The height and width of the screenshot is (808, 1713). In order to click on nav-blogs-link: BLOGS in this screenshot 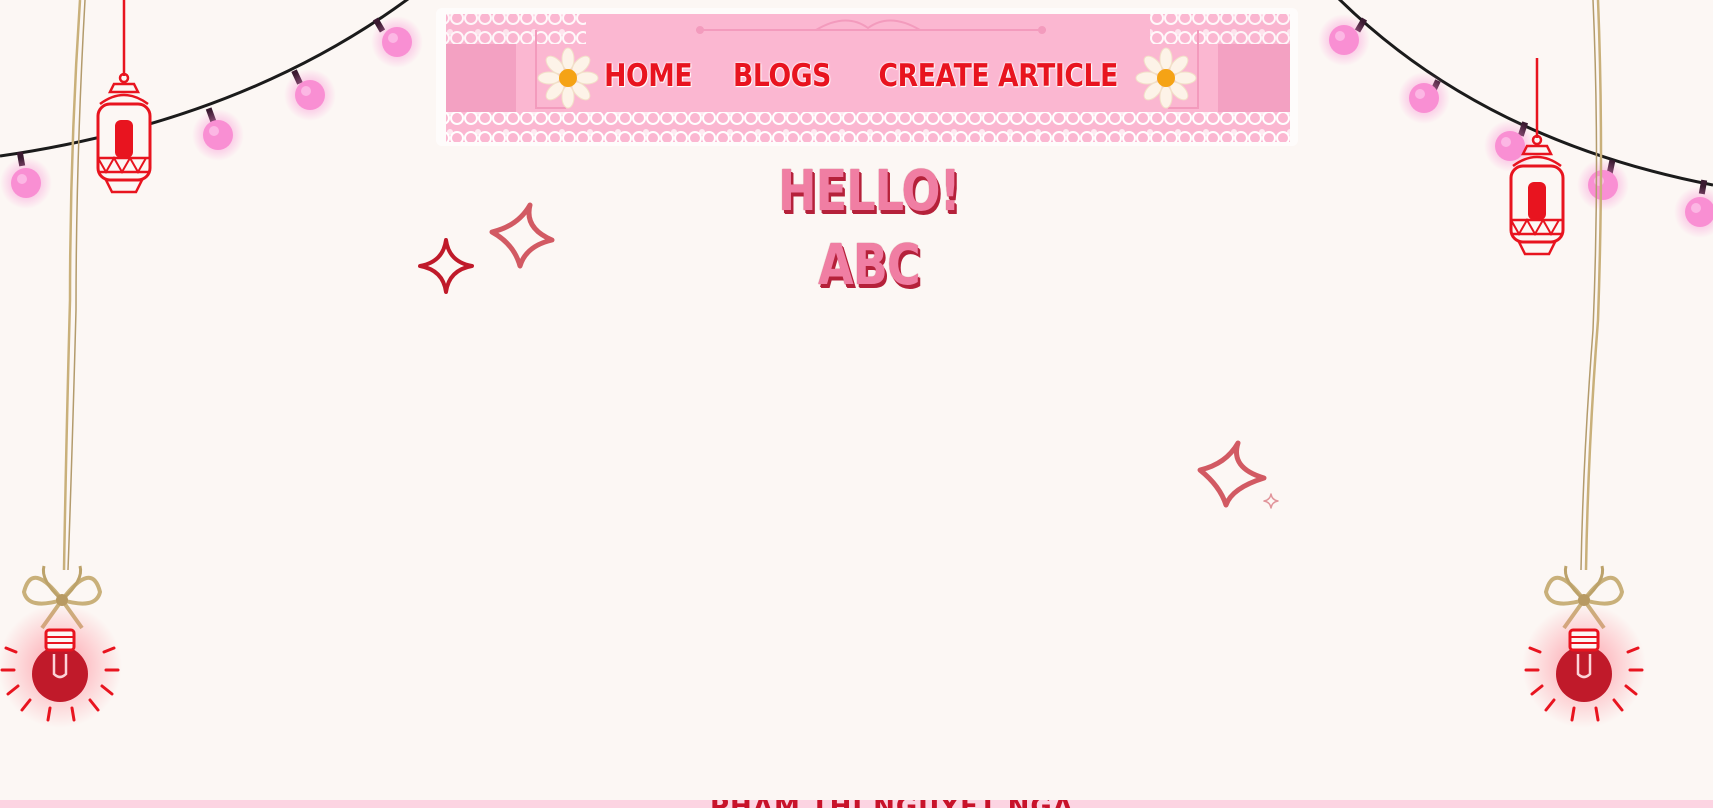, I will do `click(782, 76)`.